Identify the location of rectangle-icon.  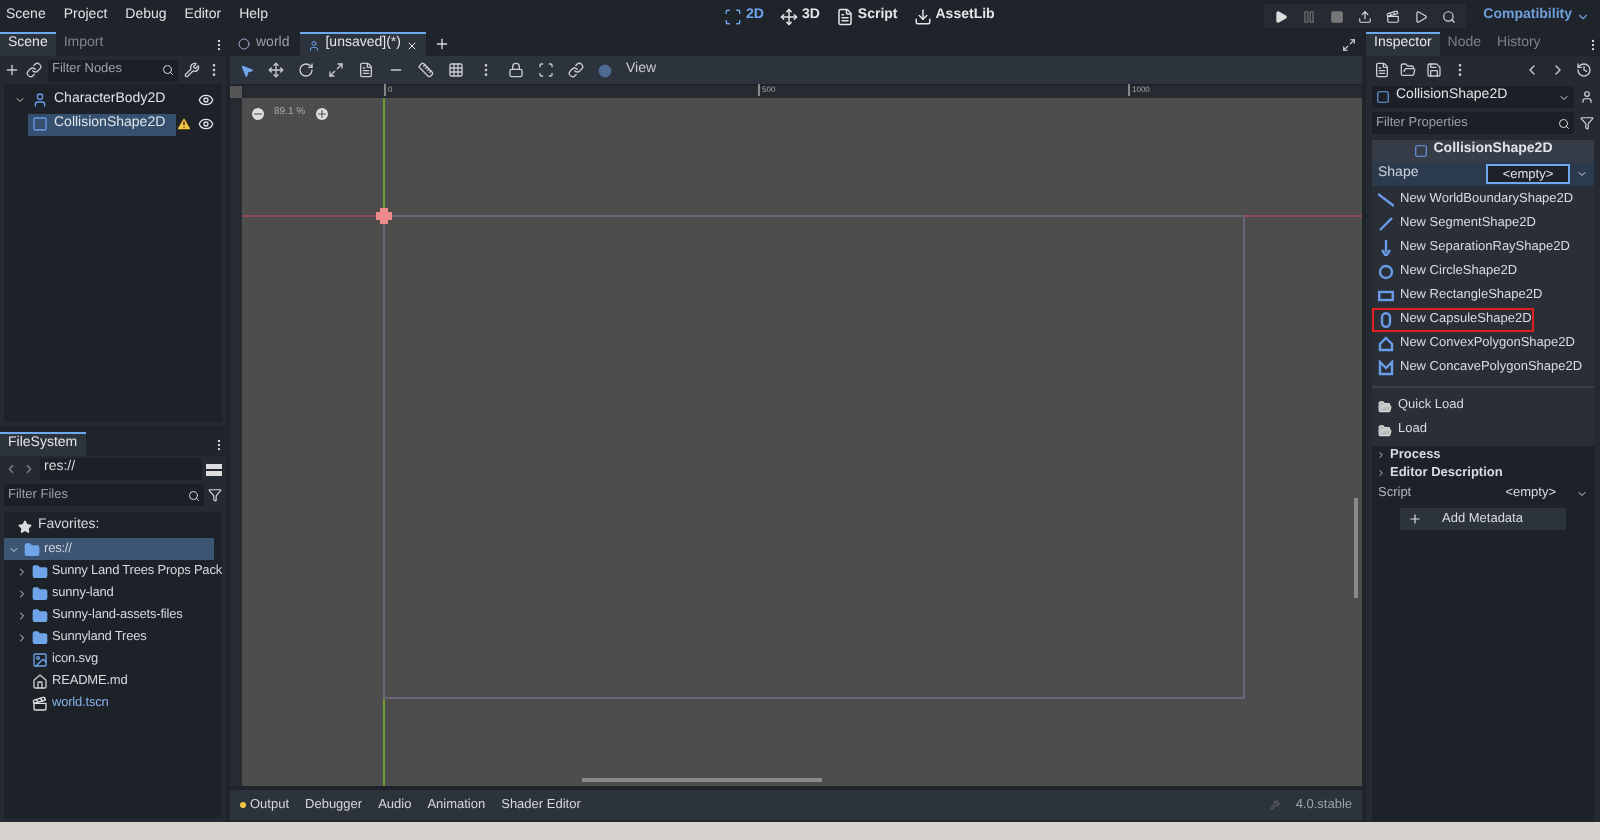
(1386, 296).